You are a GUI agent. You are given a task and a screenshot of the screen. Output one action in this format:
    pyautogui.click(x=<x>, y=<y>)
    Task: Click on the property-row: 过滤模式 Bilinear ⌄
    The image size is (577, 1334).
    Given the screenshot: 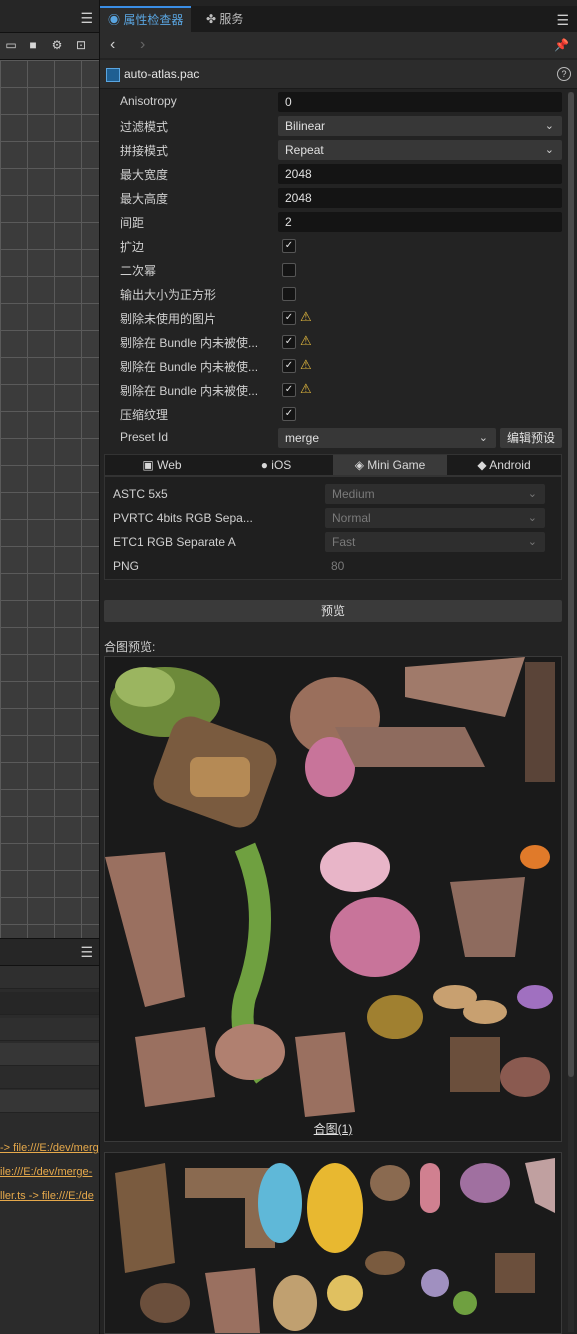 What is the action you would take?
    pyautogui.click(x=333, y=126)
    